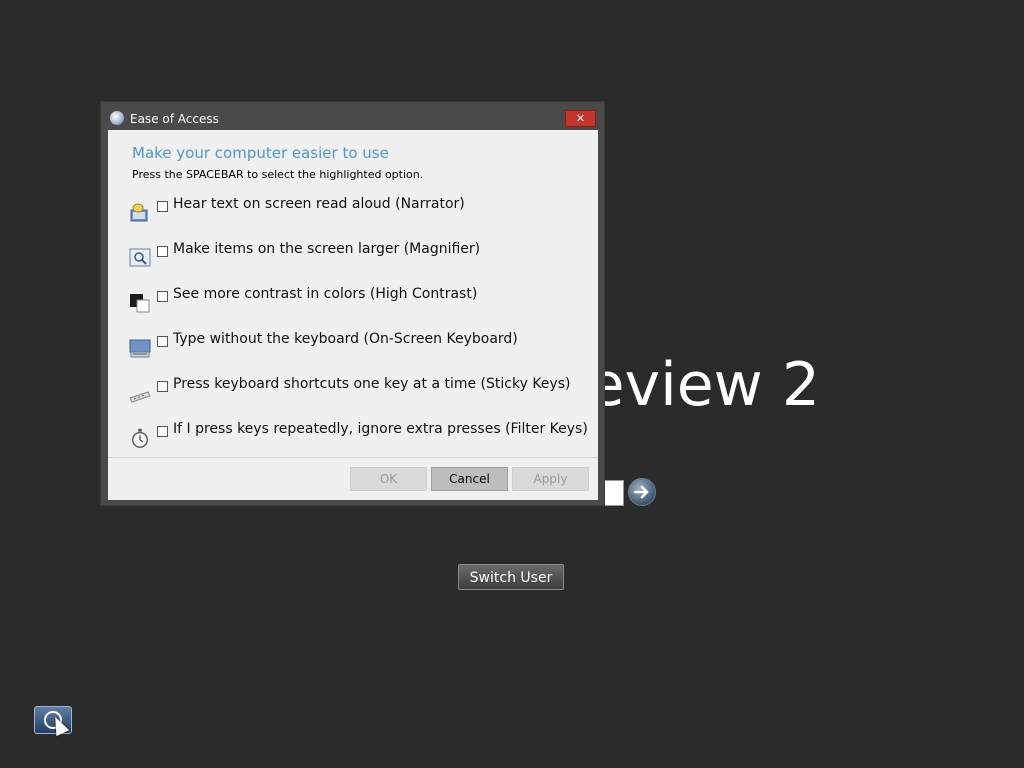 The width and height of the screenshot is (1024, 768). Describe the element at coordinates (352, 116) in the screenshot. I see `dialog-titlebar: Ease of Access ✕` at that location.